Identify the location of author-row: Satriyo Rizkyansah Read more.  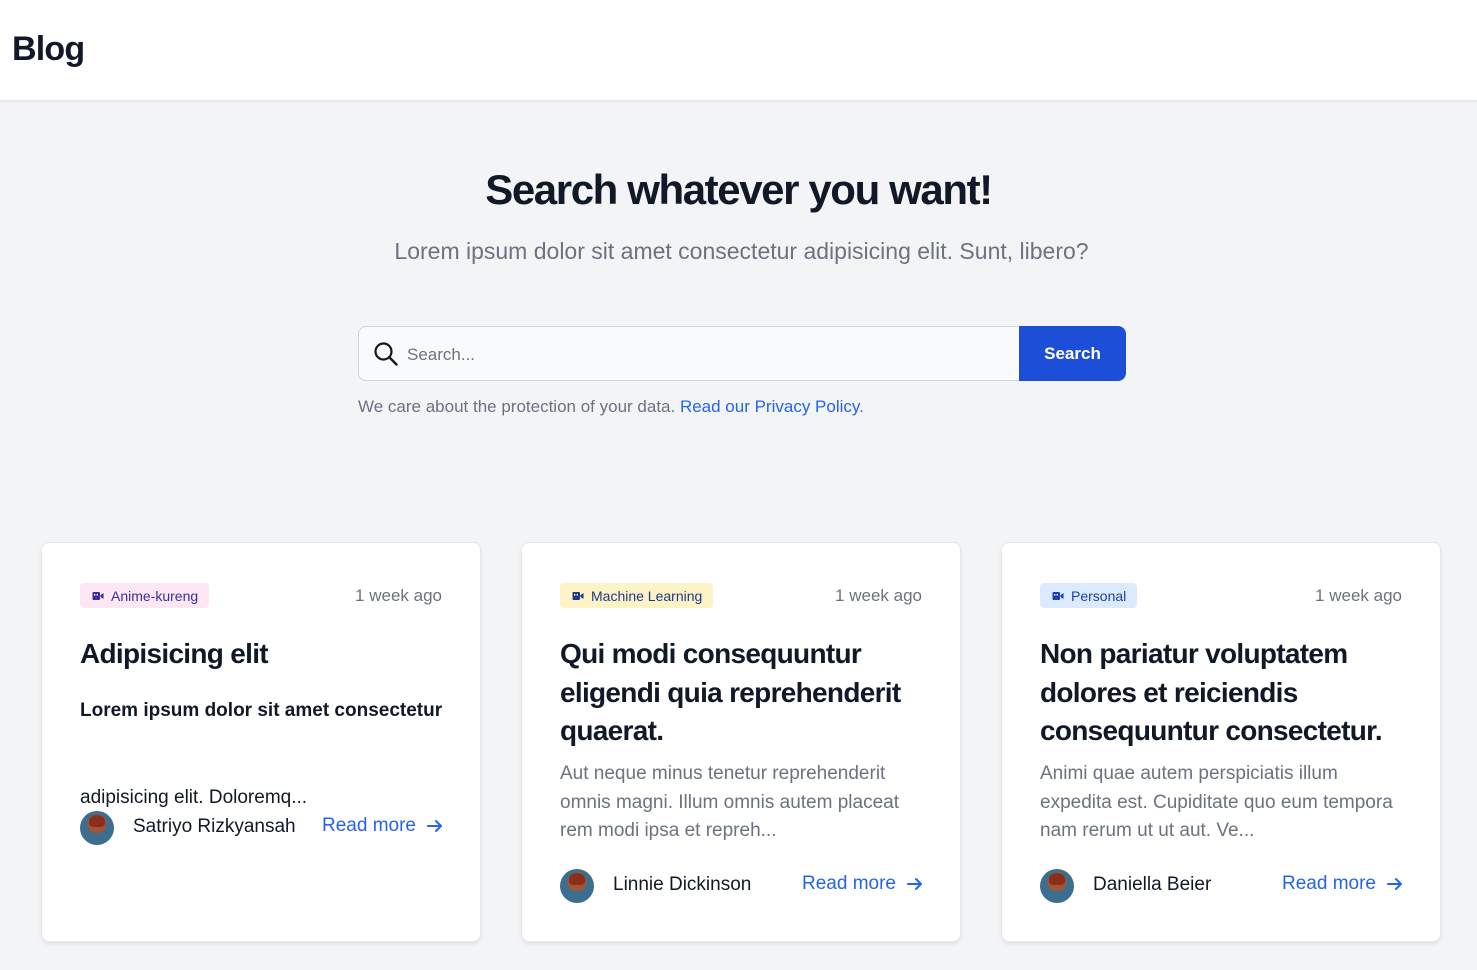
(262, 828).